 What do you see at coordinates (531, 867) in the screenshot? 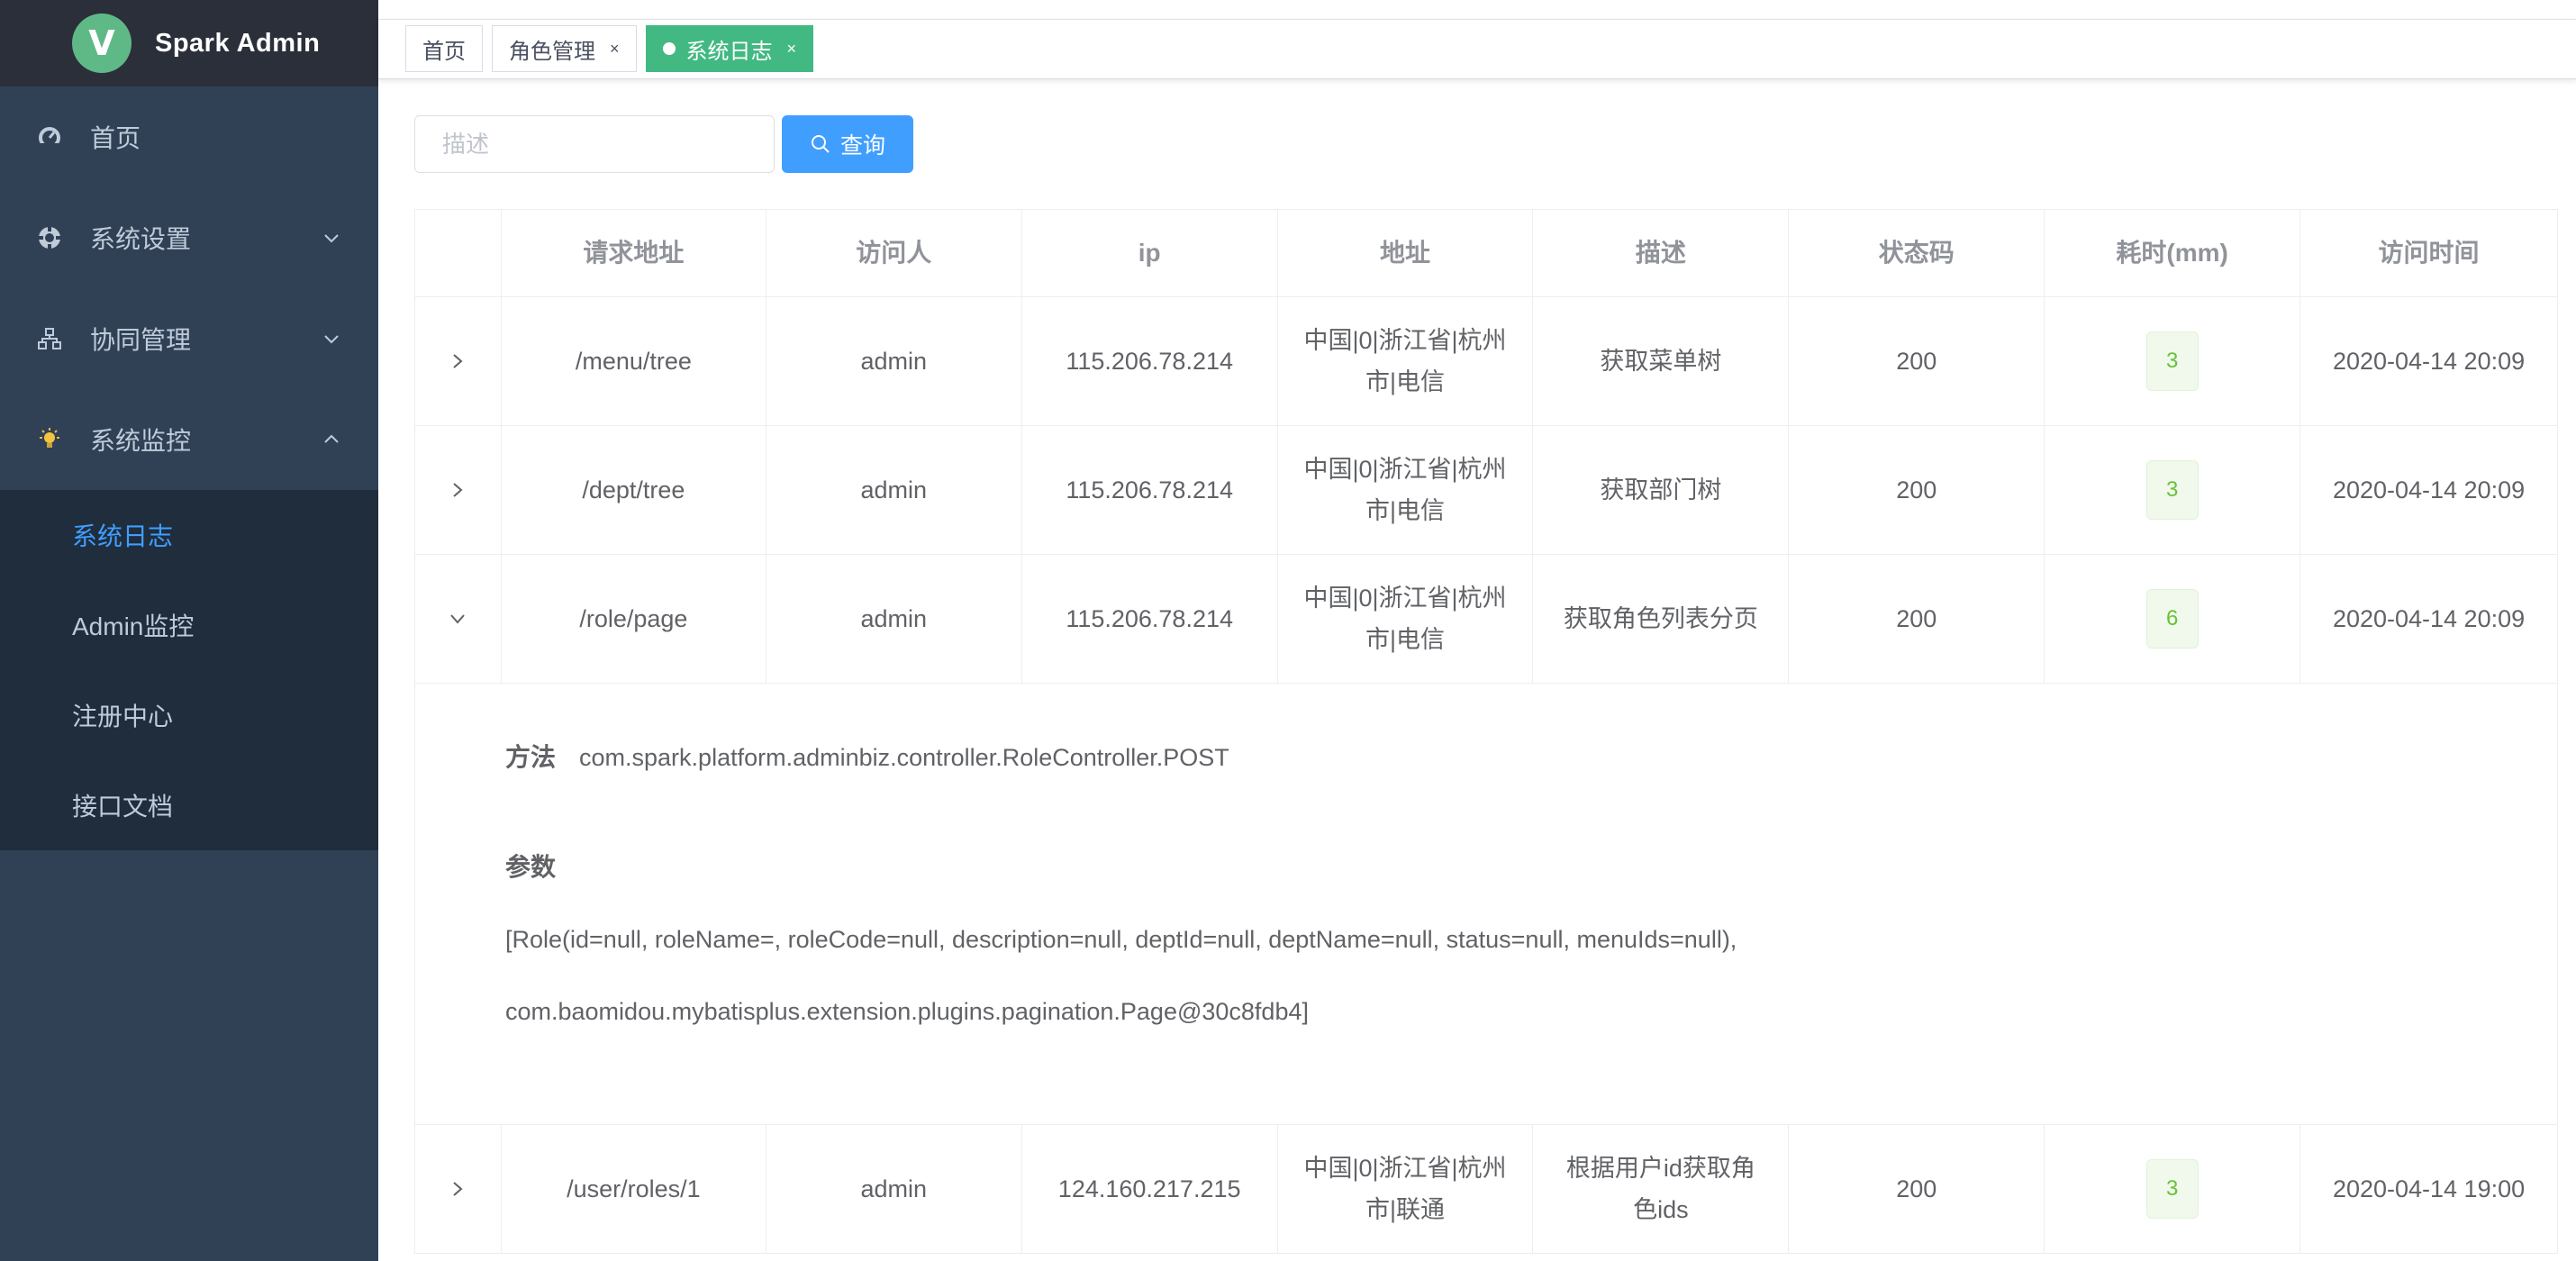
I see `params-label: 参数` at bounding box center [531, 867].